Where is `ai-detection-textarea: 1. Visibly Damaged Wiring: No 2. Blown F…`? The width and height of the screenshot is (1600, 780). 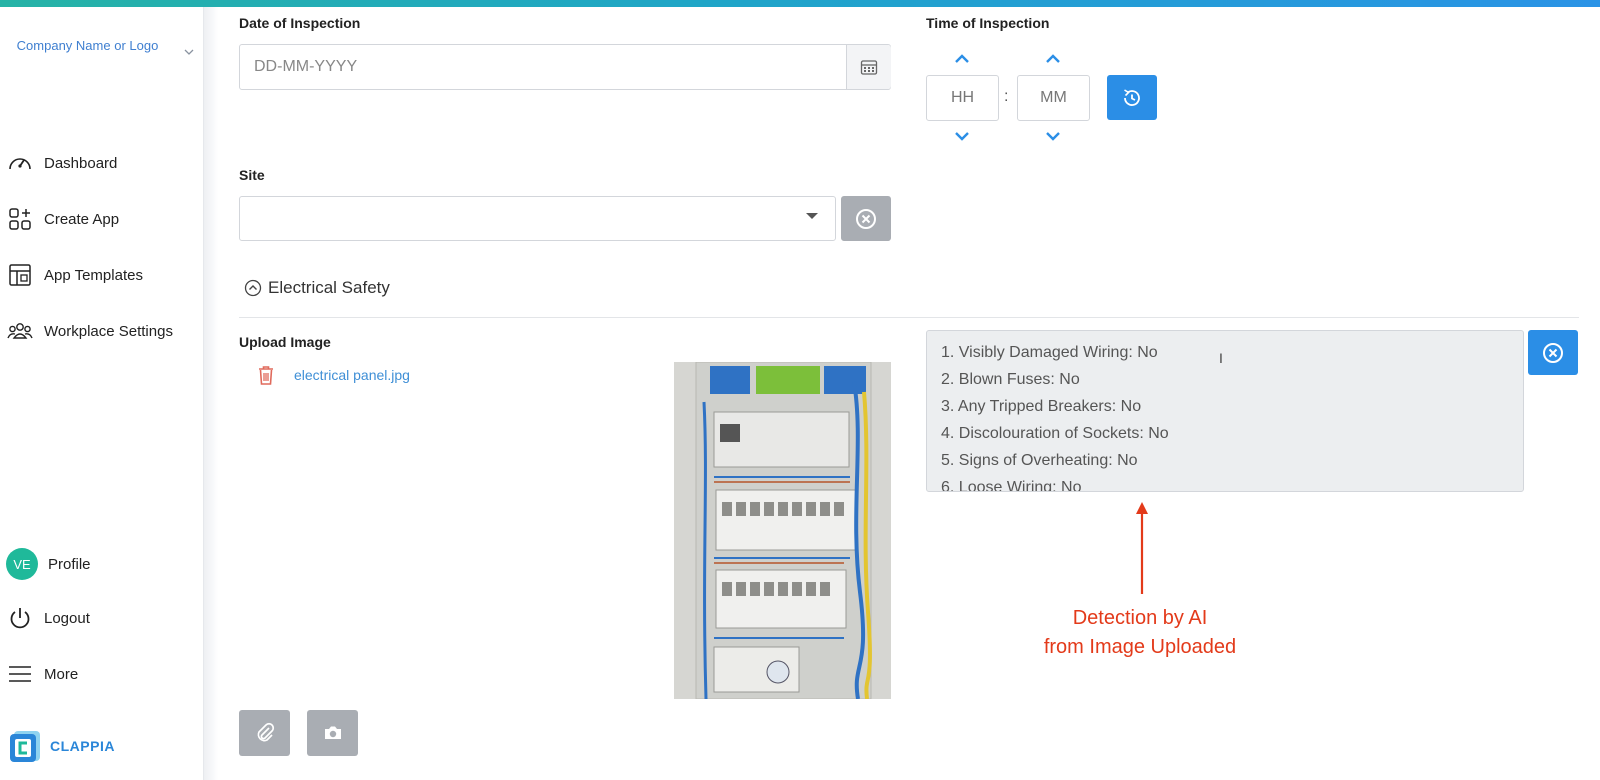 ai-detection-textarea: 1. Visibly Damaged Wiring: No 2. Blown F… is located at coordinates (1225, 411).